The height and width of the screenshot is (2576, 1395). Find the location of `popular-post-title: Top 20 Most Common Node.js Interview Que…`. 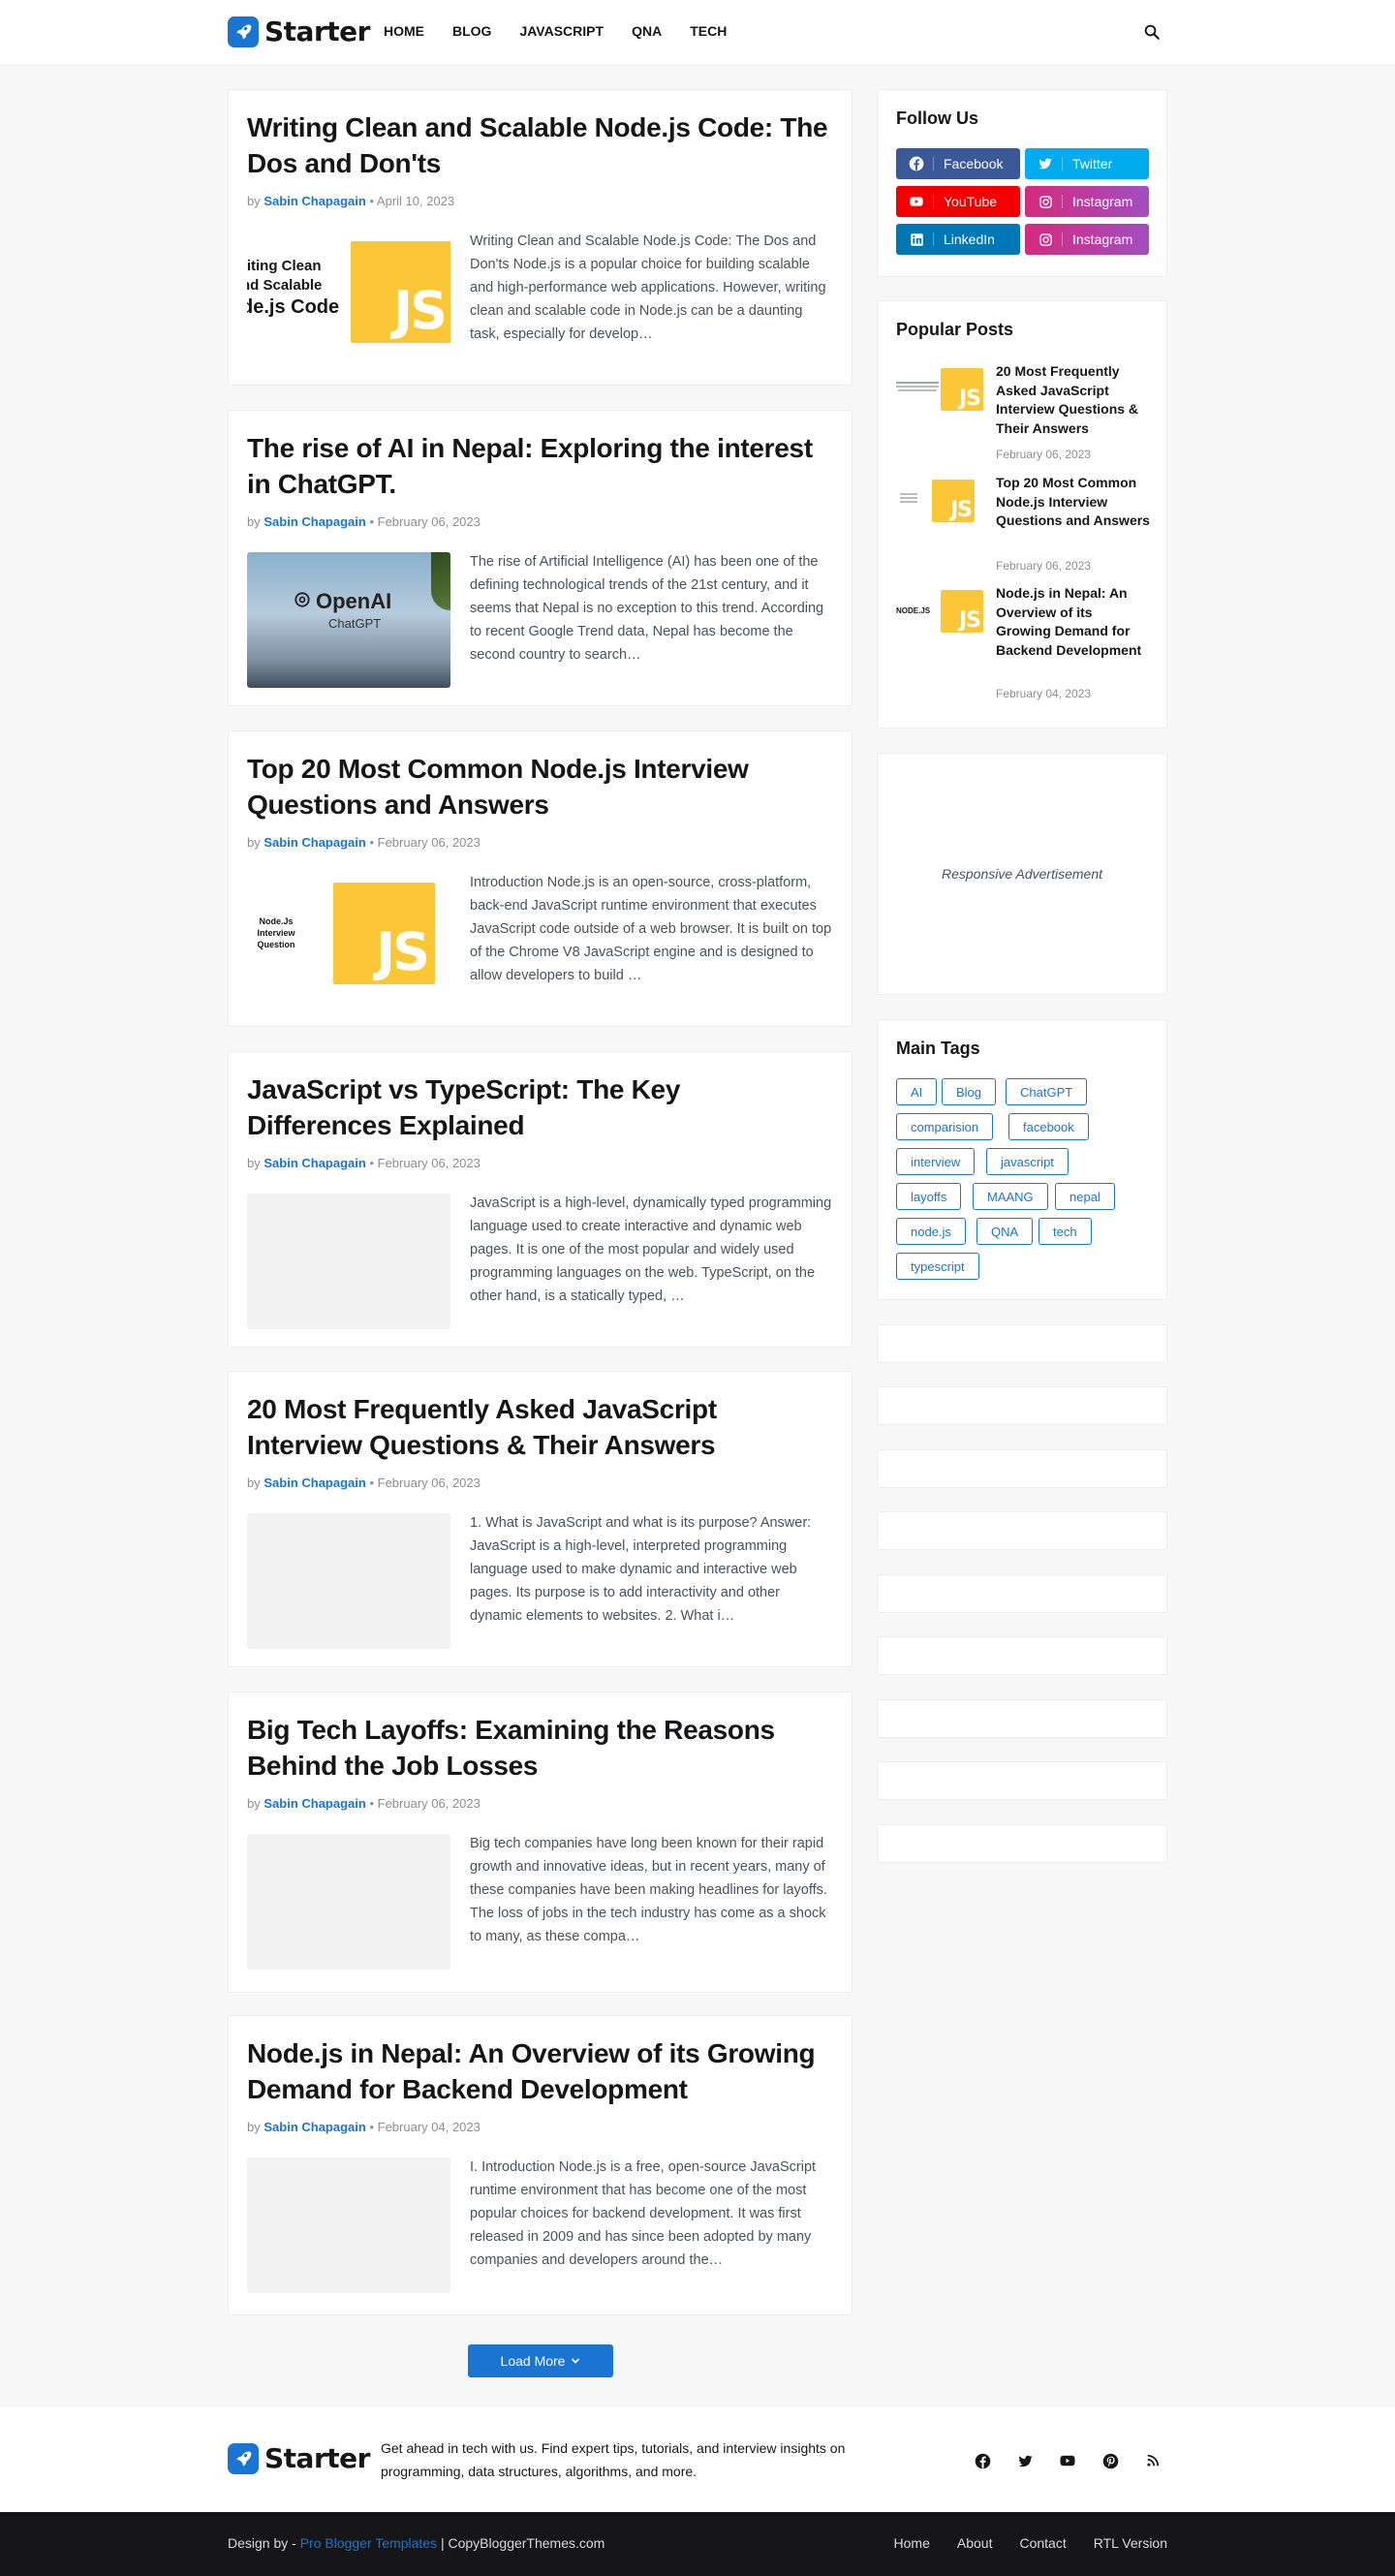

popular-post-title: Top 20 Most Common Node.js Interview Que… is located at coordinates (1073, 503).